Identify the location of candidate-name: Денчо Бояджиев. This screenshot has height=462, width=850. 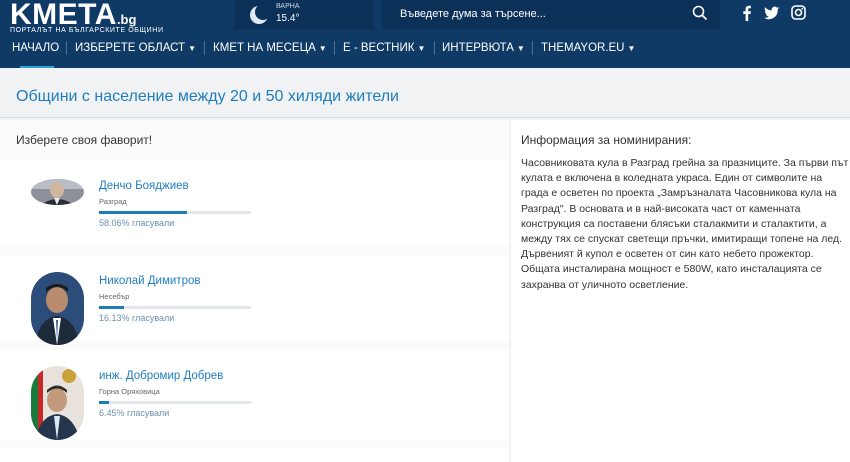
(144, 186).